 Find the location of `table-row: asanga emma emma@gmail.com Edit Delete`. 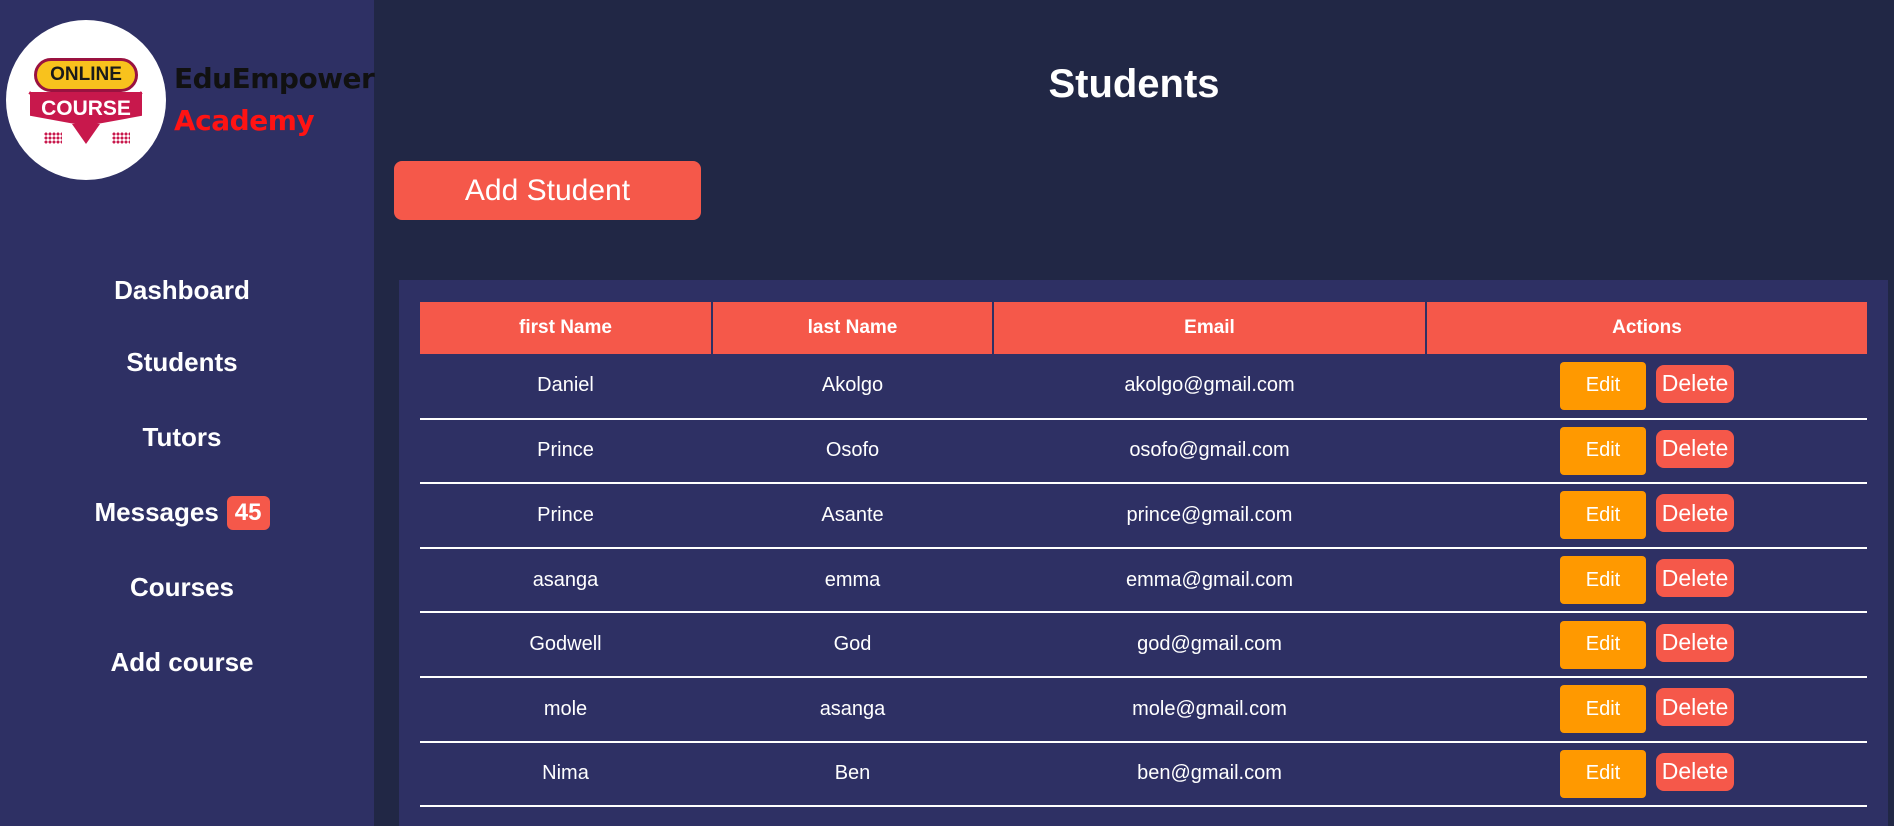

table-row: asanga emma emma@gmail.com Edit Delete is located at coordinates (1143, 580).